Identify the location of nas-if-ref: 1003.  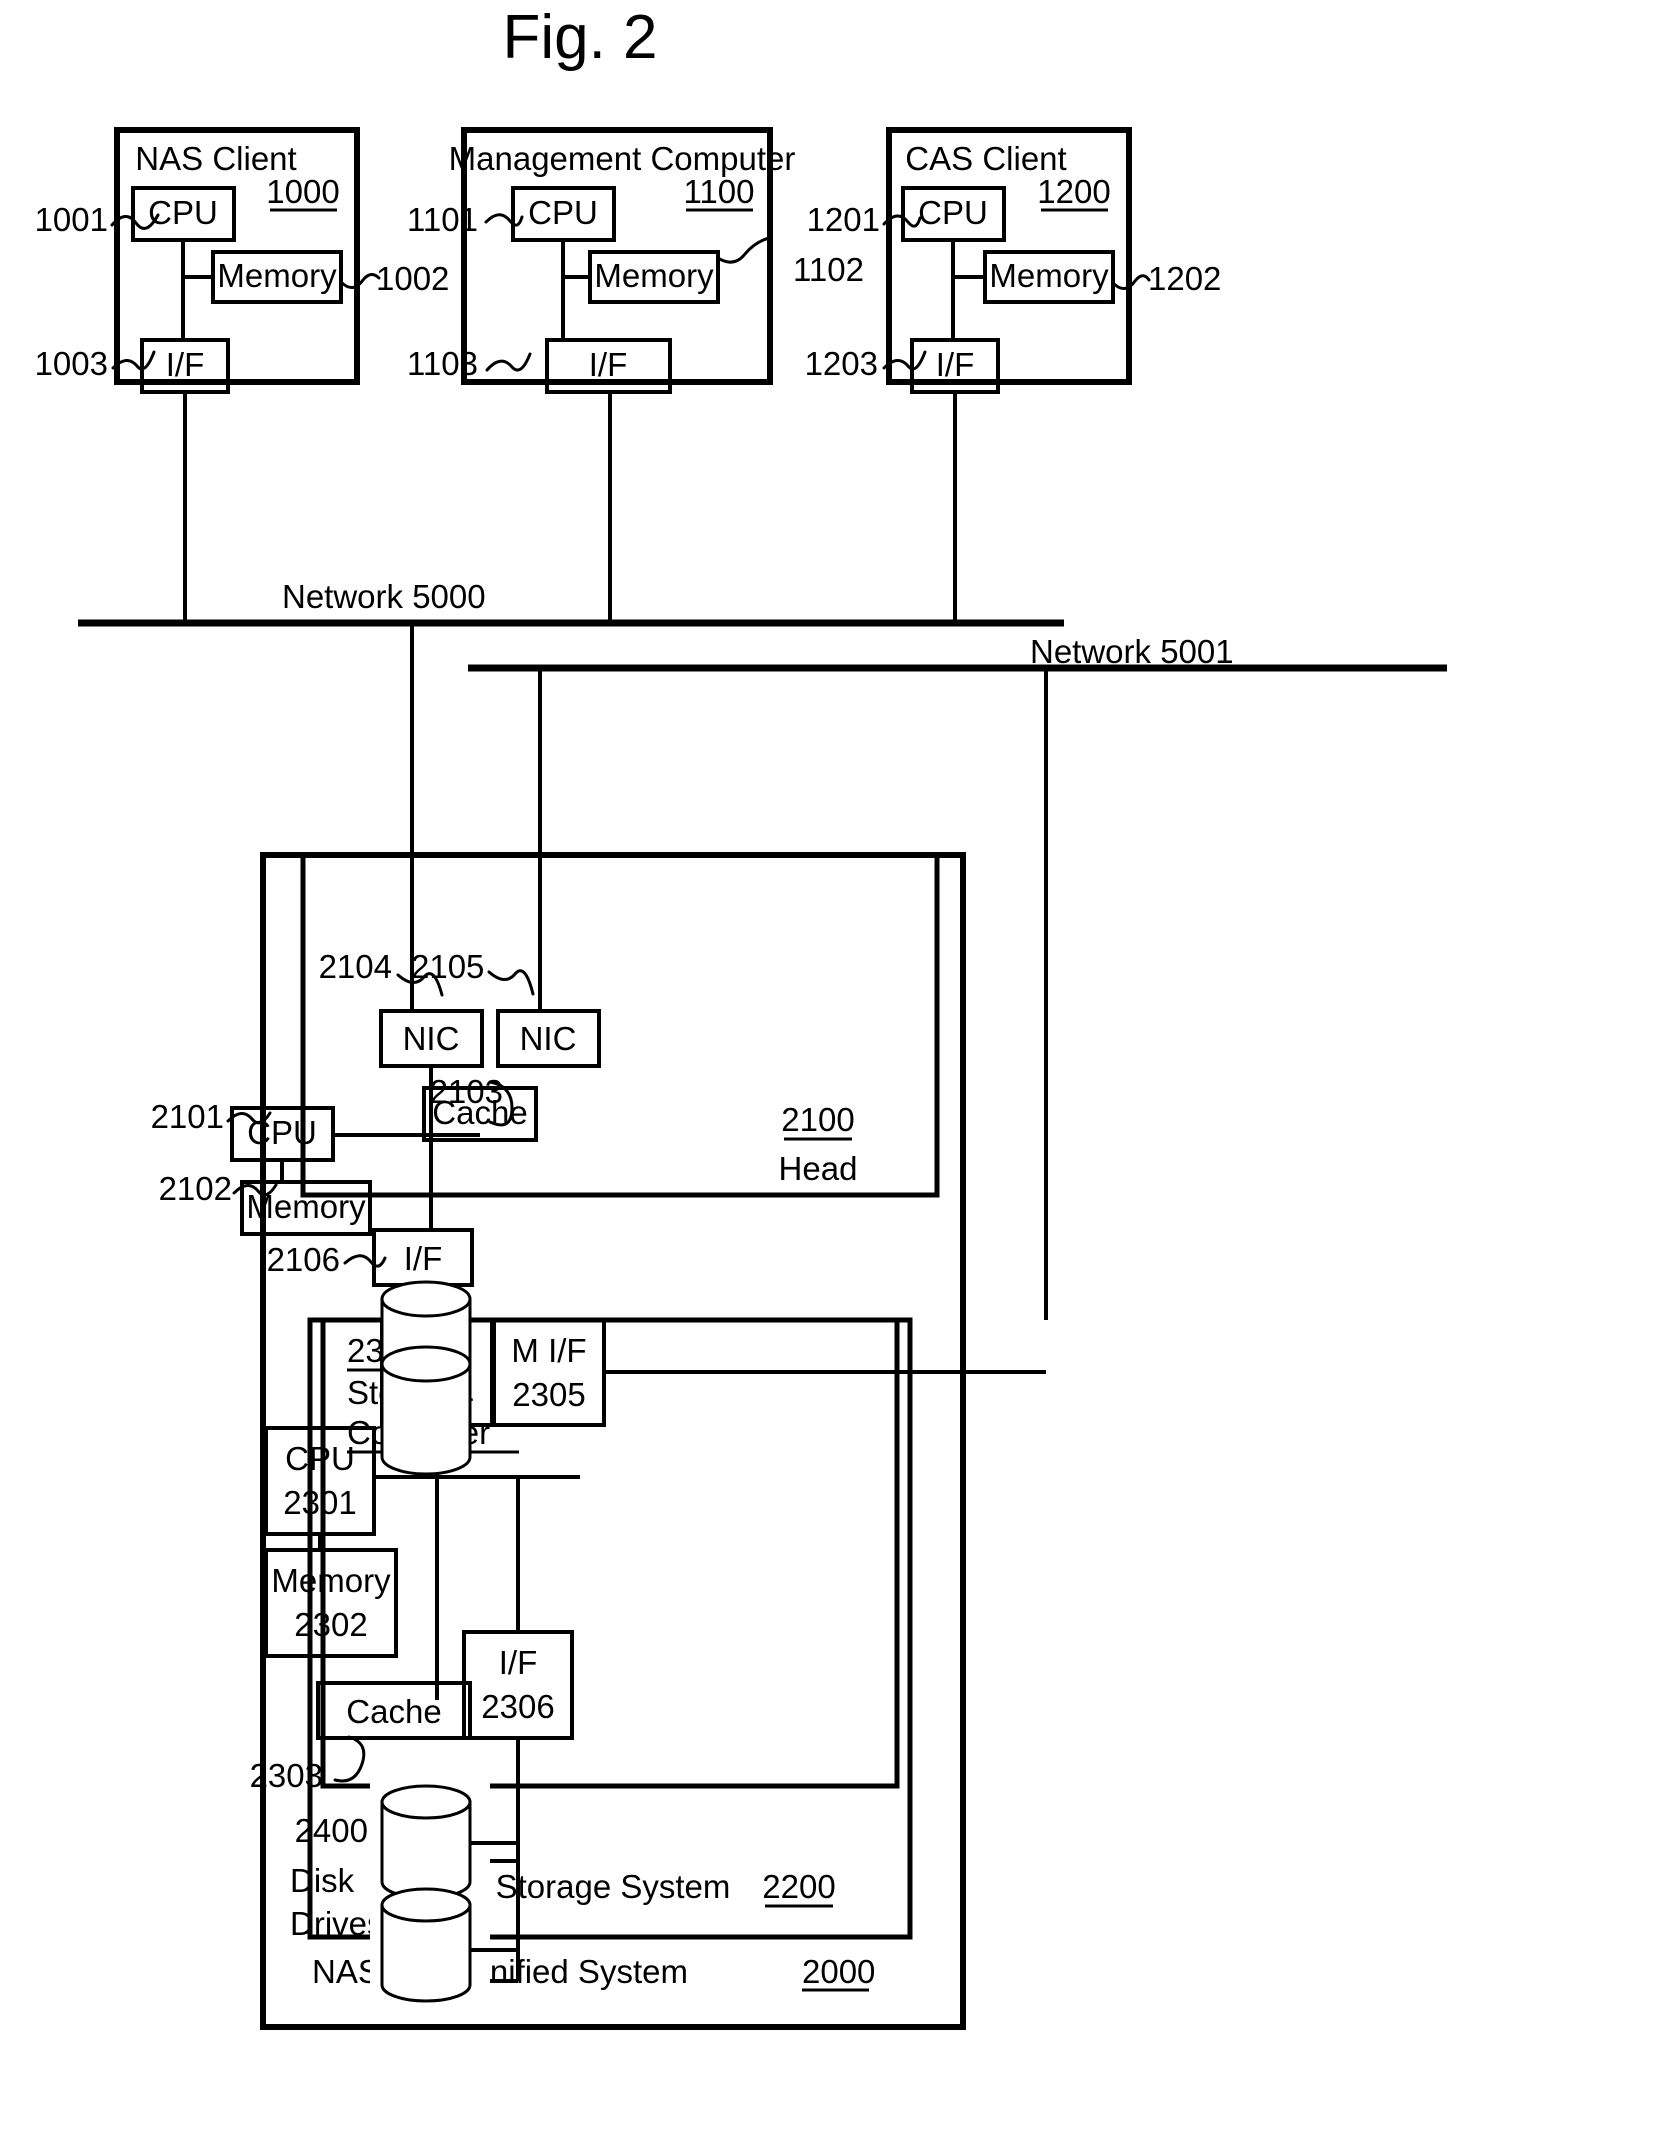
(71, 363).